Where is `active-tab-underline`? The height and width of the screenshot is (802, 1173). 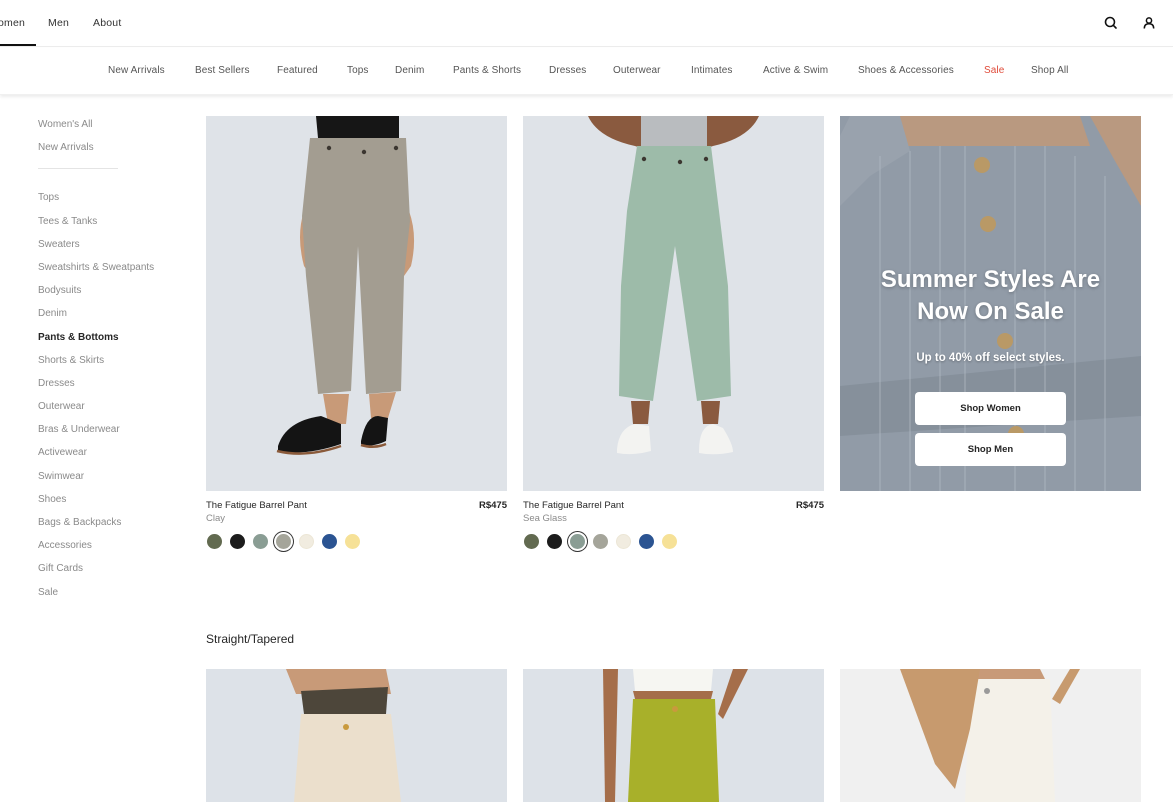
active-tab-underline is located at coordinates (18, 45).